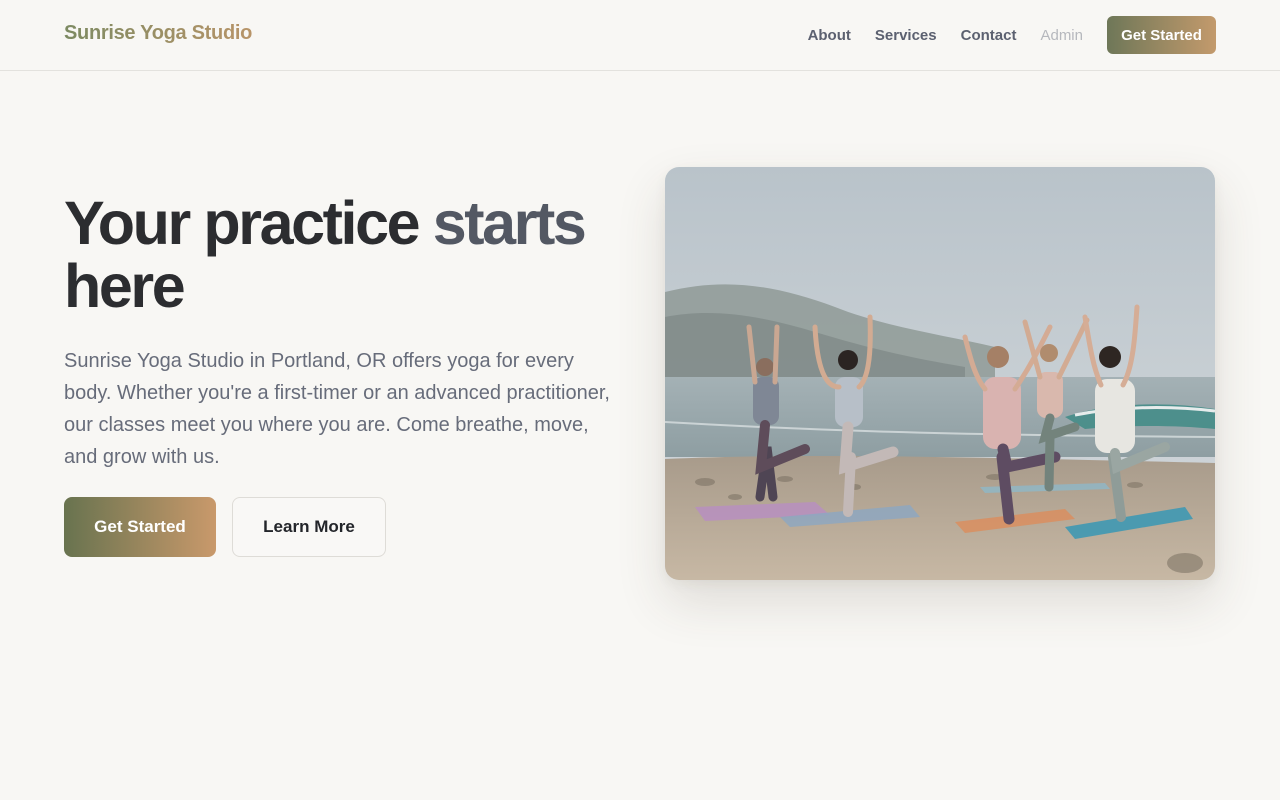  I want to click on hero-actions: Get Started Learn More, so click(344, 527).